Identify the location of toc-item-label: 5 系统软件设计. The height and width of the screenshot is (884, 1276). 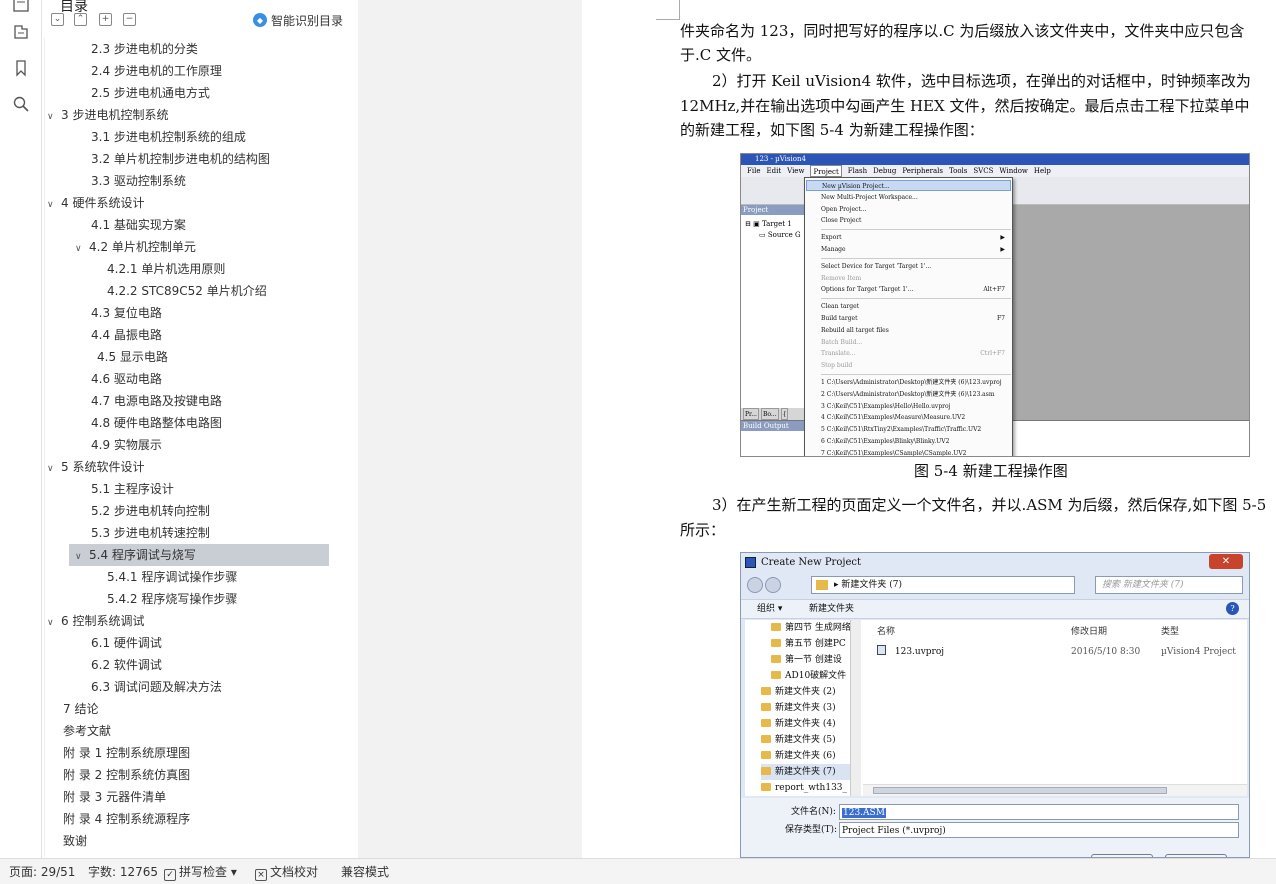
(103, 467).